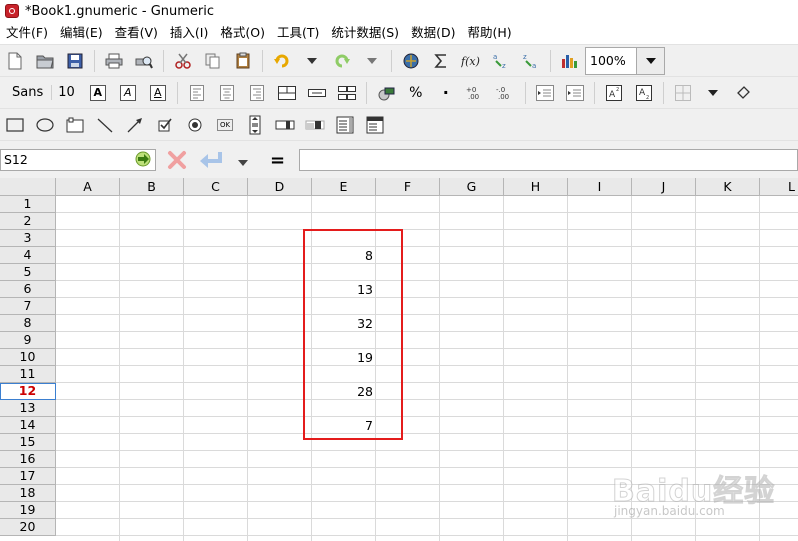  I want to click on chart-icon, so click(570, 61).